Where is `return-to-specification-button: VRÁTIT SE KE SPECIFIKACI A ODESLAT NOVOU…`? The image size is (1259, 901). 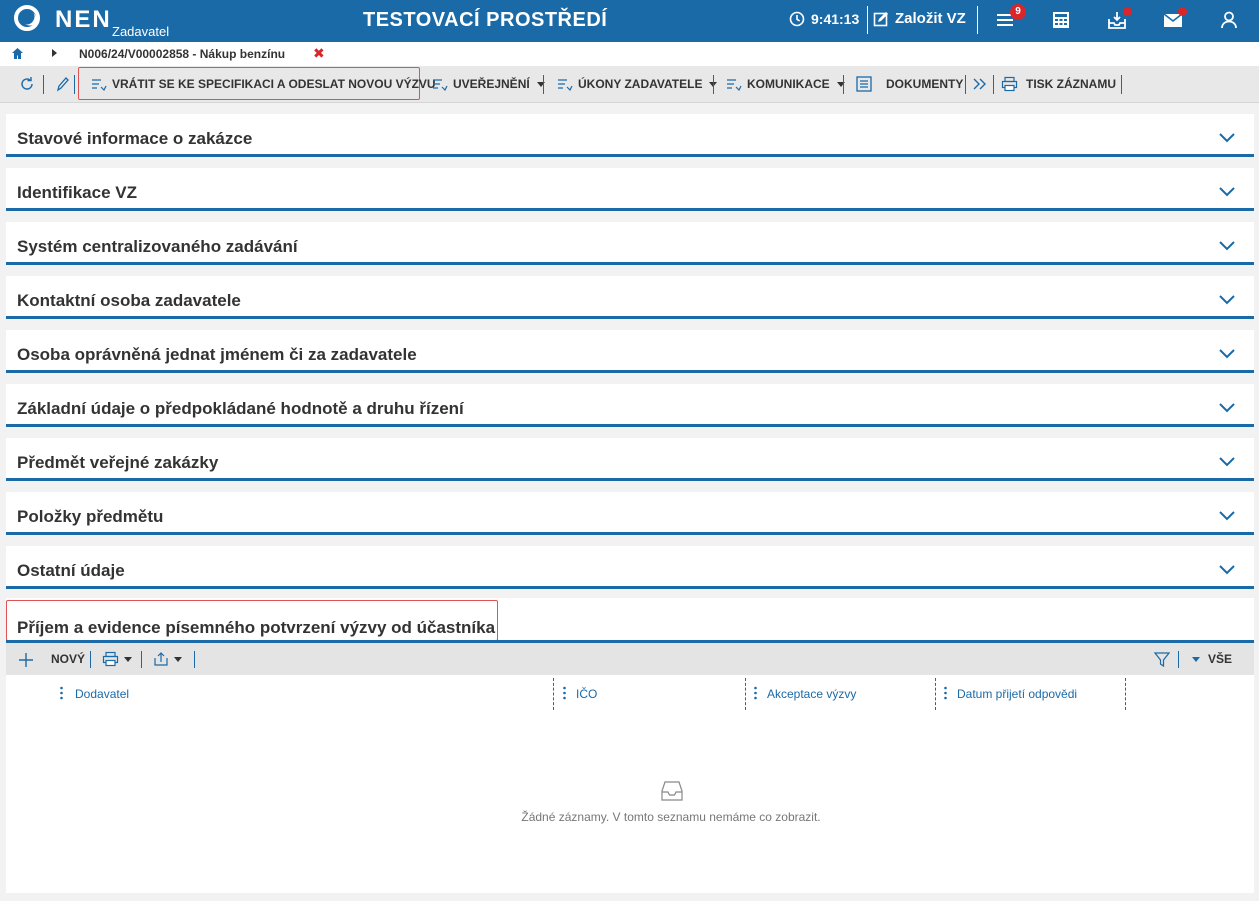 return-to-specification-button: VRÁTIT SE KE SPECIFIKACI A ODESLAT NOVOU… is located at coordinates (263, 84).